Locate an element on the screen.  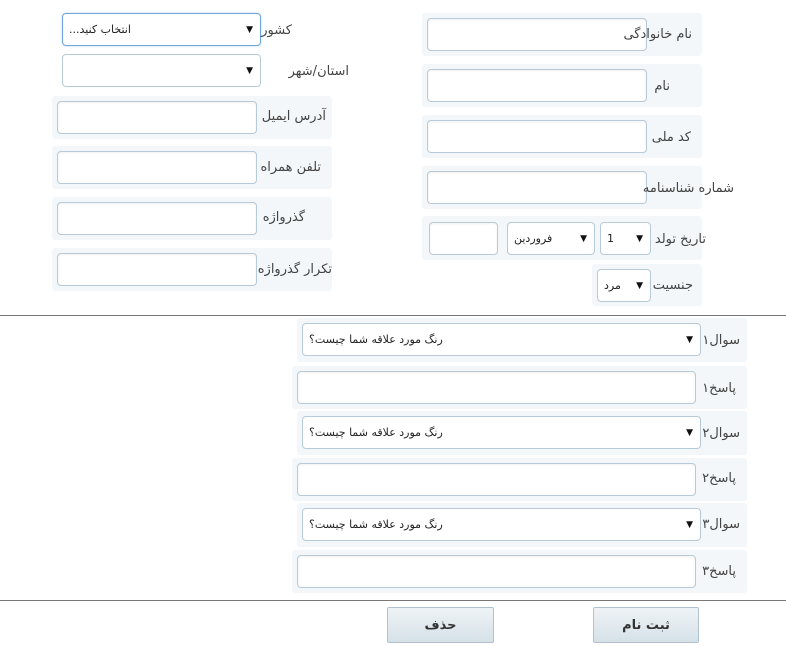
birth-month-value: فروردین is located at coordinates (533, 238).